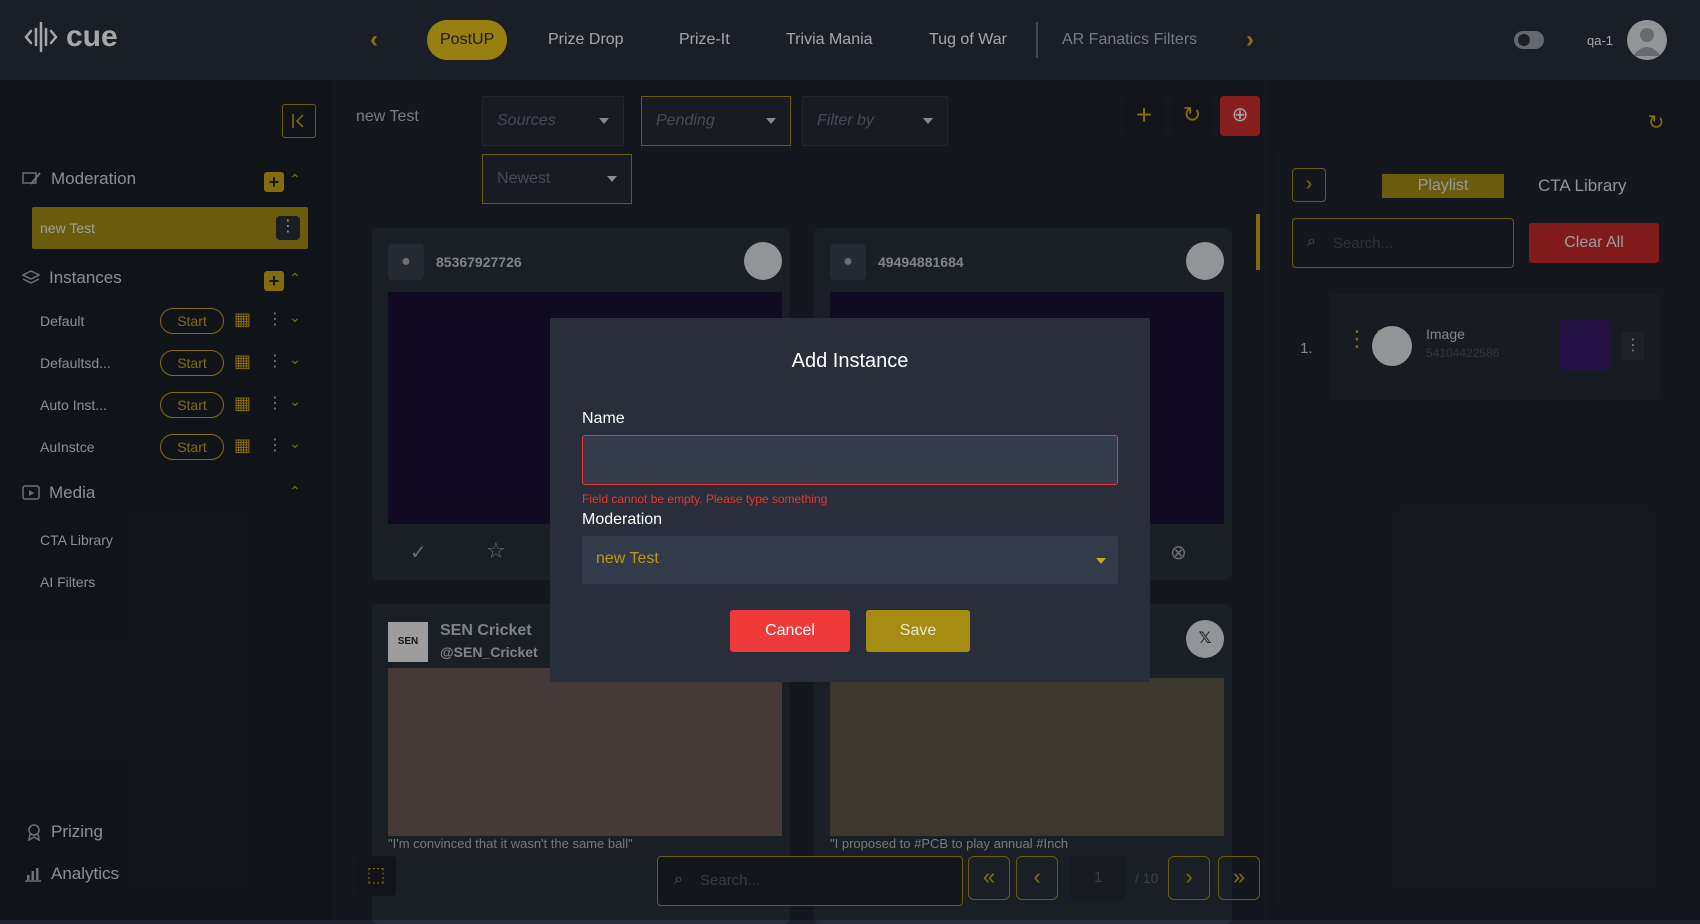  What do you see at coordinates (850, 361) in the screenshot?
I see `modal-title: Add Instance` at bounding box center [850, 361].